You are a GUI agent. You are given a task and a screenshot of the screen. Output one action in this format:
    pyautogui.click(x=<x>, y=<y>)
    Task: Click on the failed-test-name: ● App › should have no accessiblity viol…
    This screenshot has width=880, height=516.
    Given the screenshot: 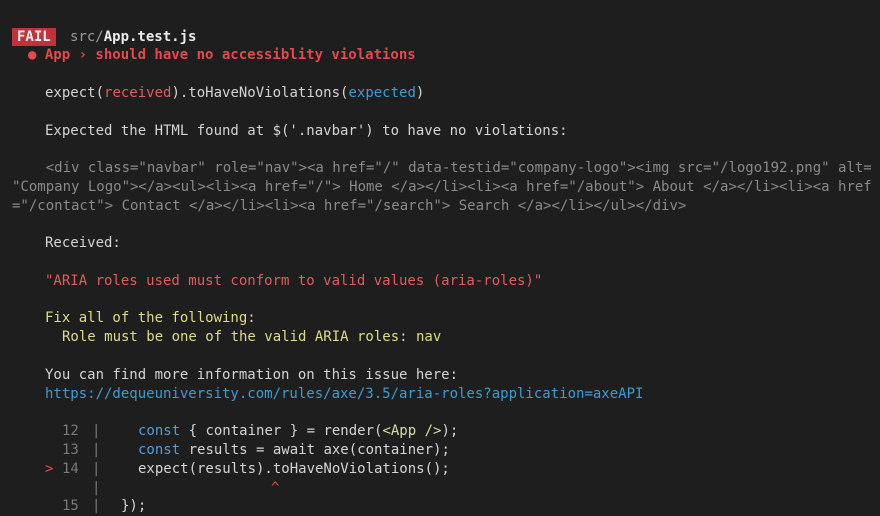 What is the action you would take?
    pyautogui.click(x=222, y=55)
    